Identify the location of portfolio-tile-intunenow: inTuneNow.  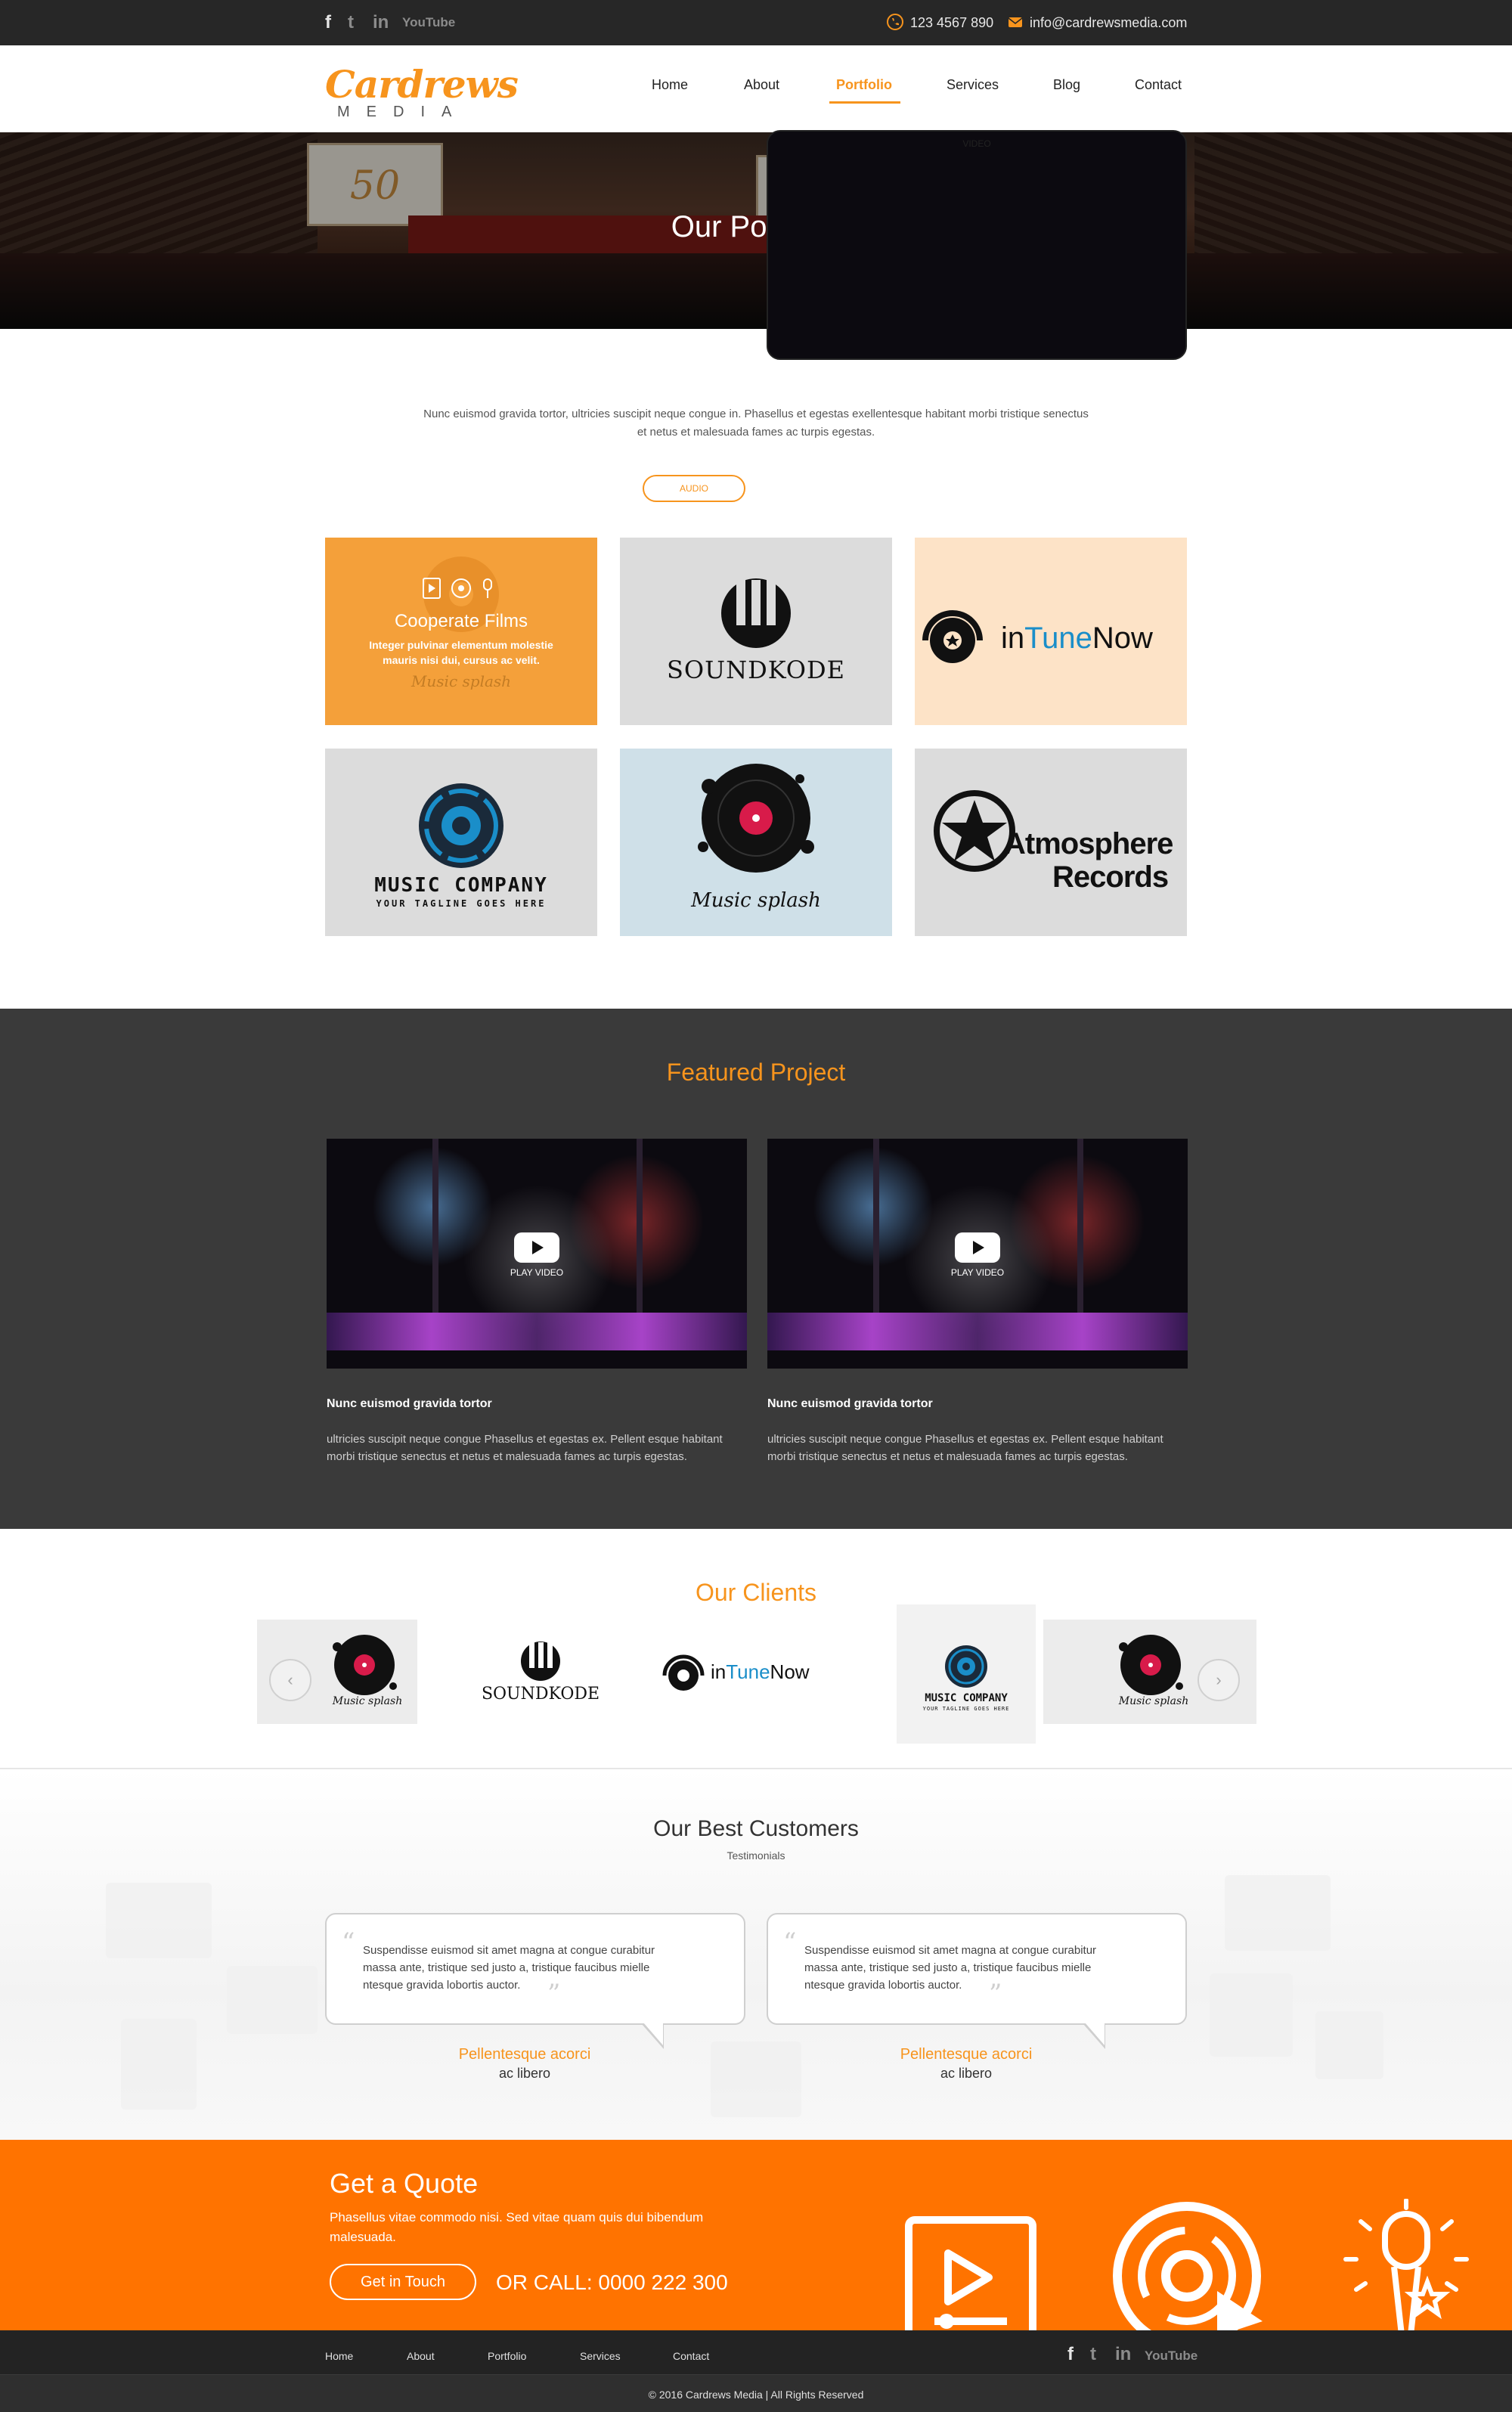
(1051, 632).